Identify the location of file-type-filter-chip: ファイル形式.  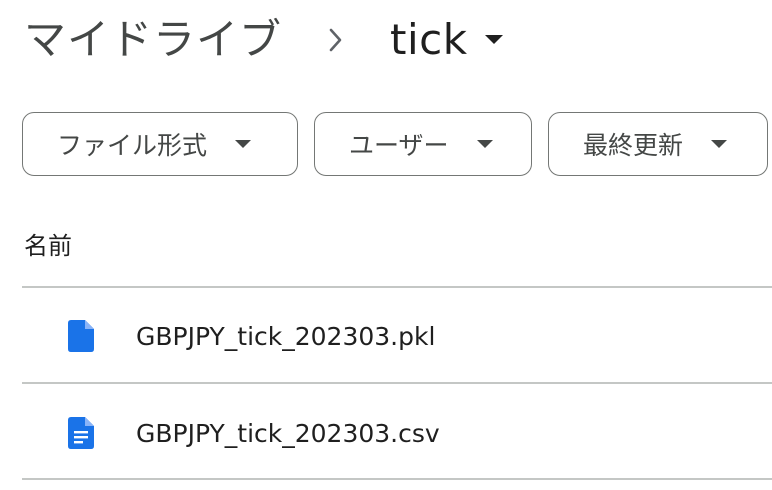
(160, 144).